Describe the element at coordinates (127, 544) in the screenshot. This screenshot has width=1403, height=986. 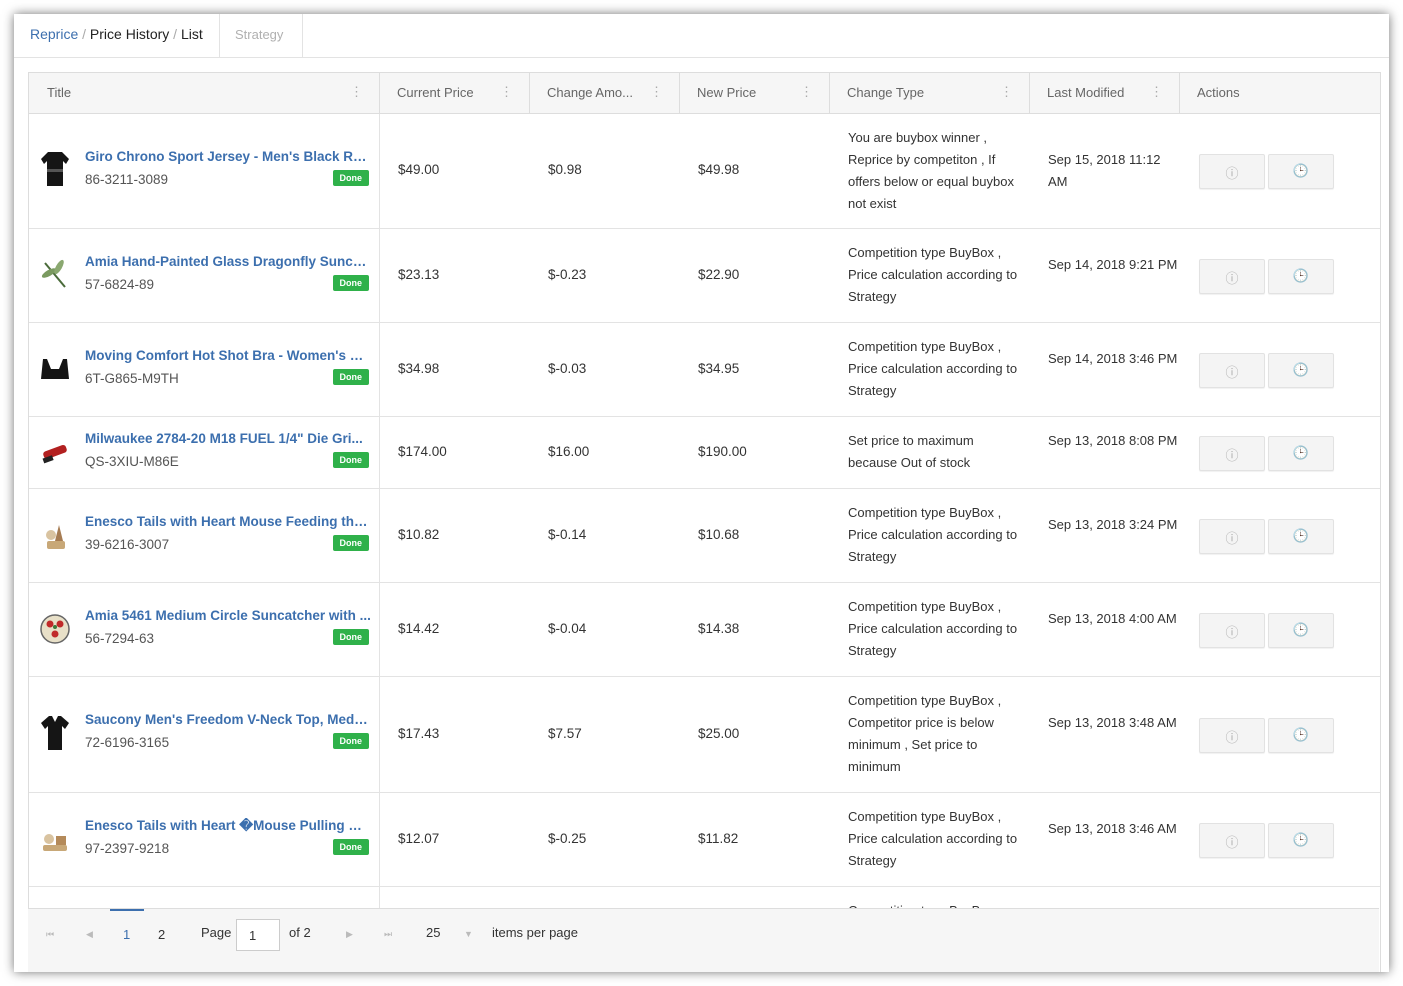
I see `product-sku: 39-6216-3007` at that location.